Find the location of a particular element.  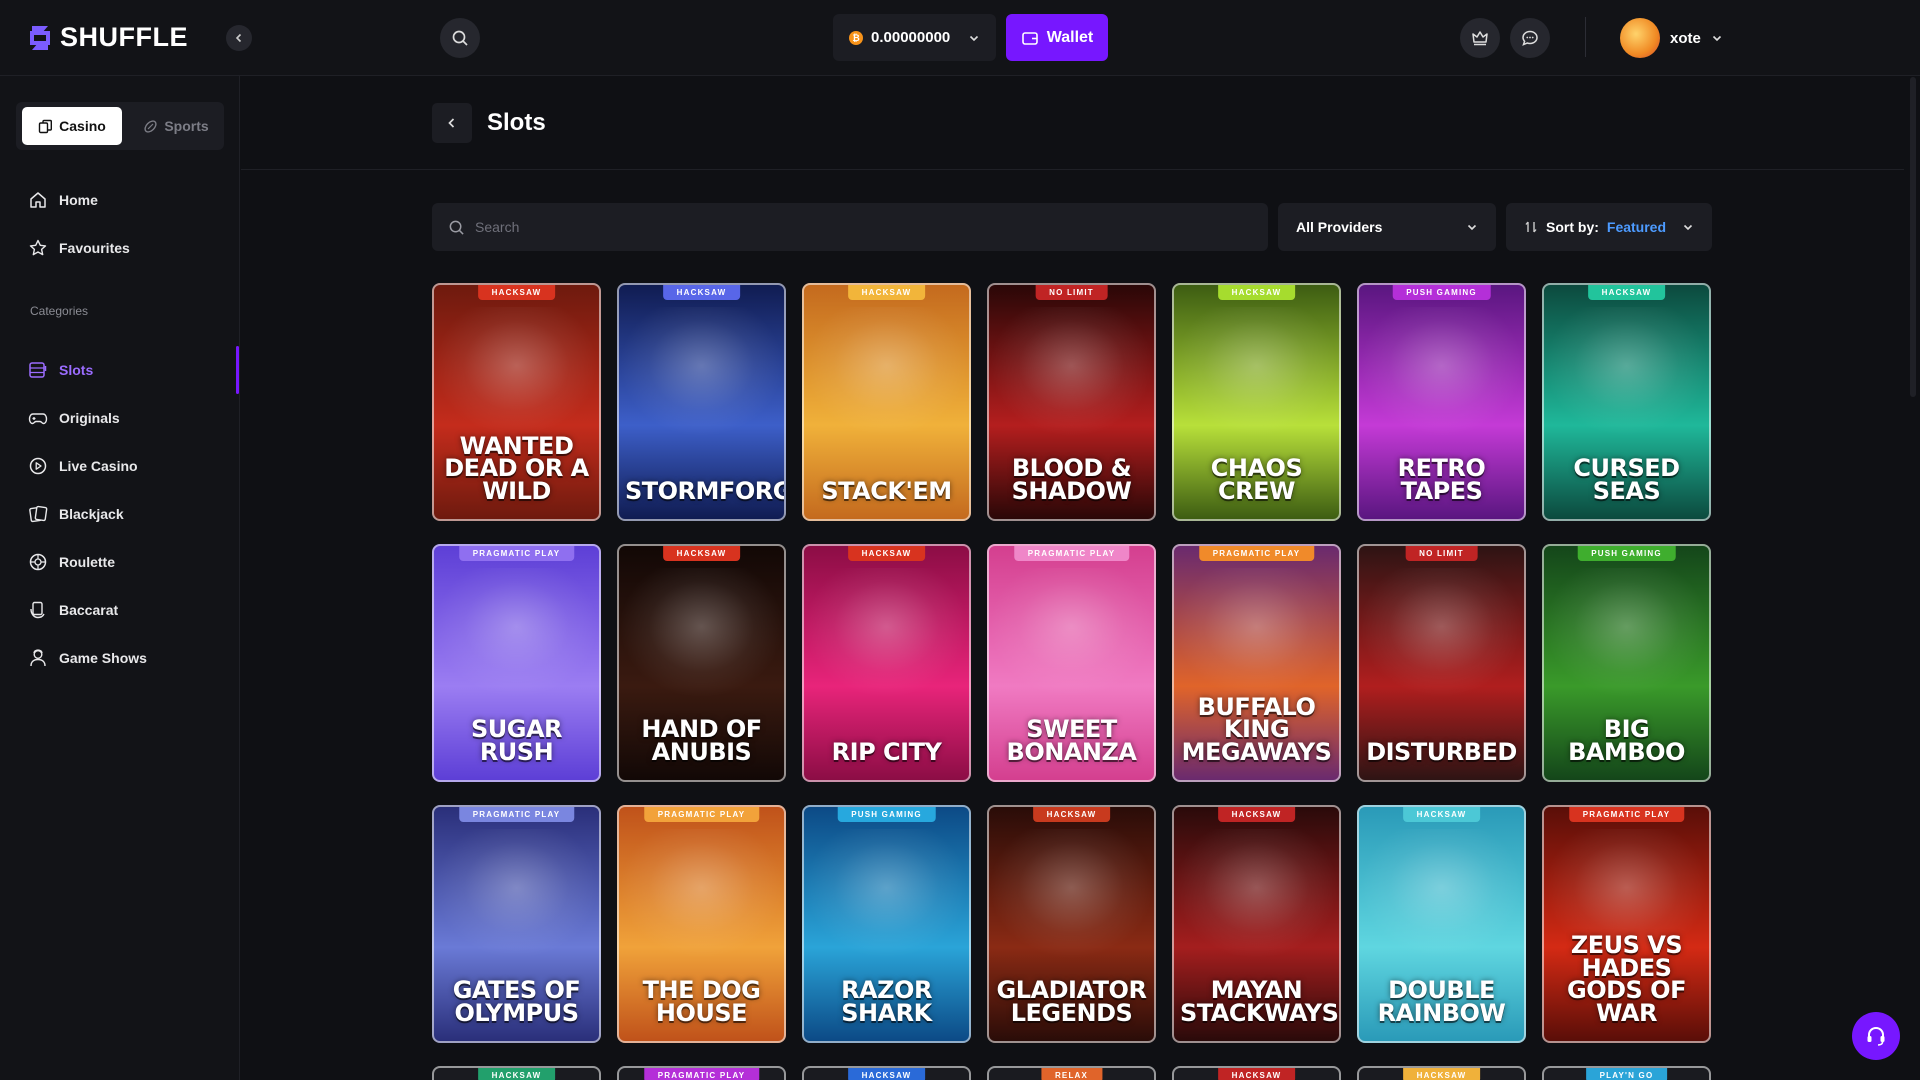

search-icon is located at coordinates (460, 38).